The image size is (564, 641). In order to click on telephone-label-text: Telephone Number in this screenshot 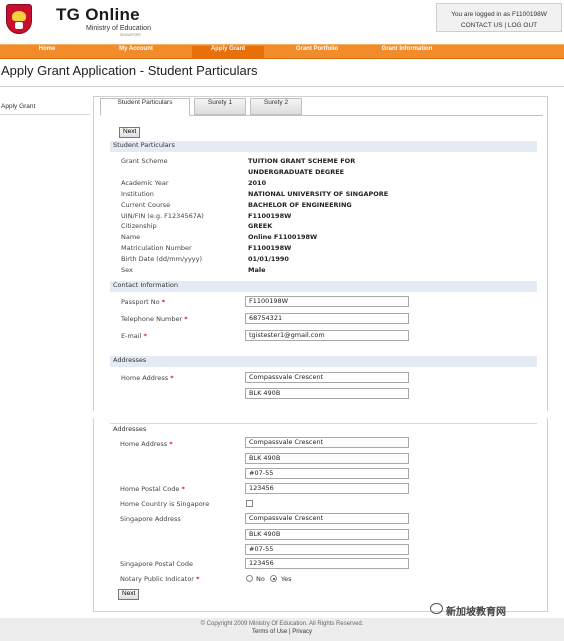, I will do `click(152, 319)`.